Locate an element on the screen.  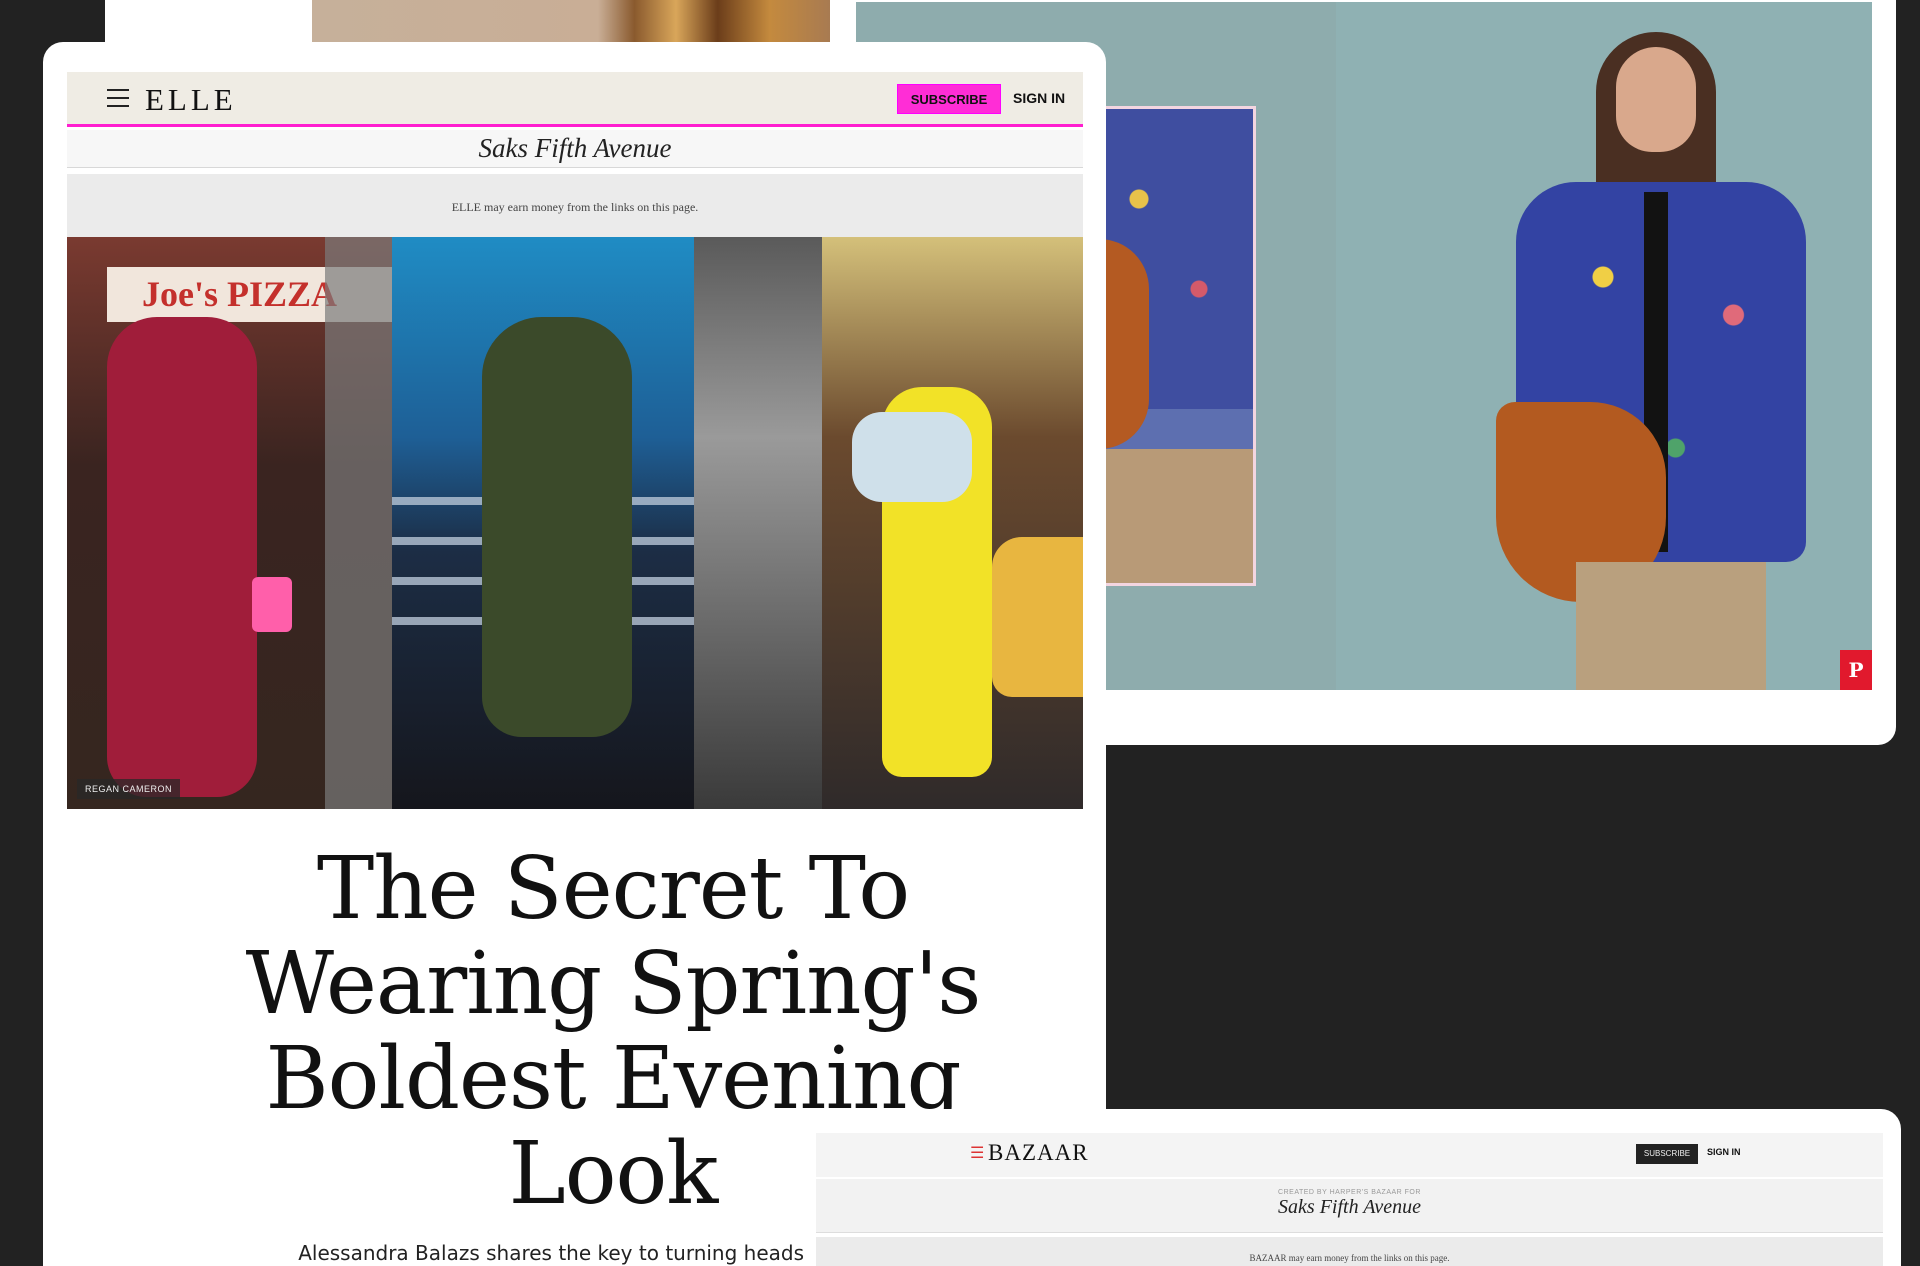
yellow-taxi is located at coordinates (1037, 617).